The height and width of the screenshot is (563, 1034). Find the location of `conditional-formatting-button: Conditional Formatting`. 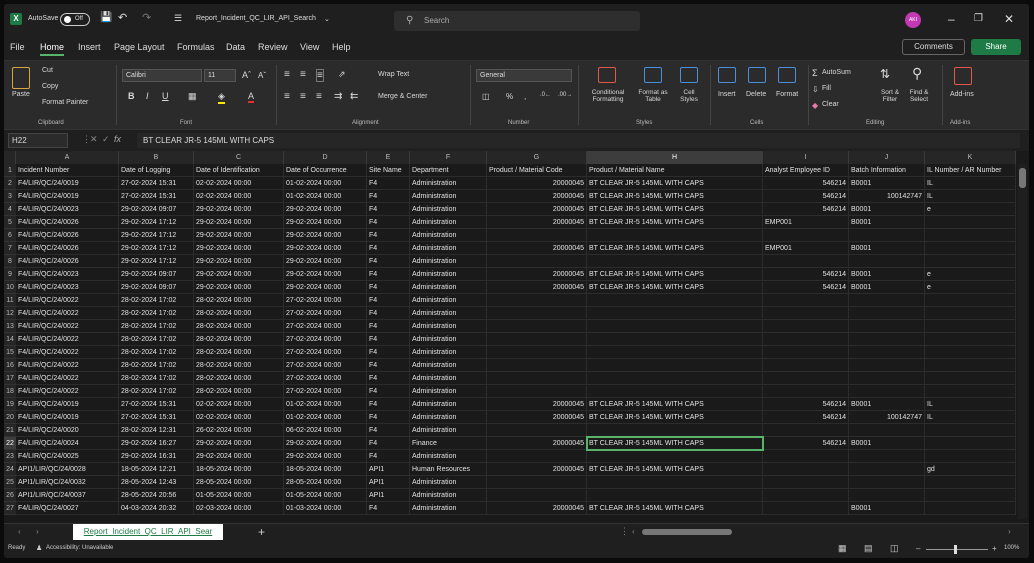

conditional-formatting-button: Conditional Formatting is located at coordinates (608, 96).